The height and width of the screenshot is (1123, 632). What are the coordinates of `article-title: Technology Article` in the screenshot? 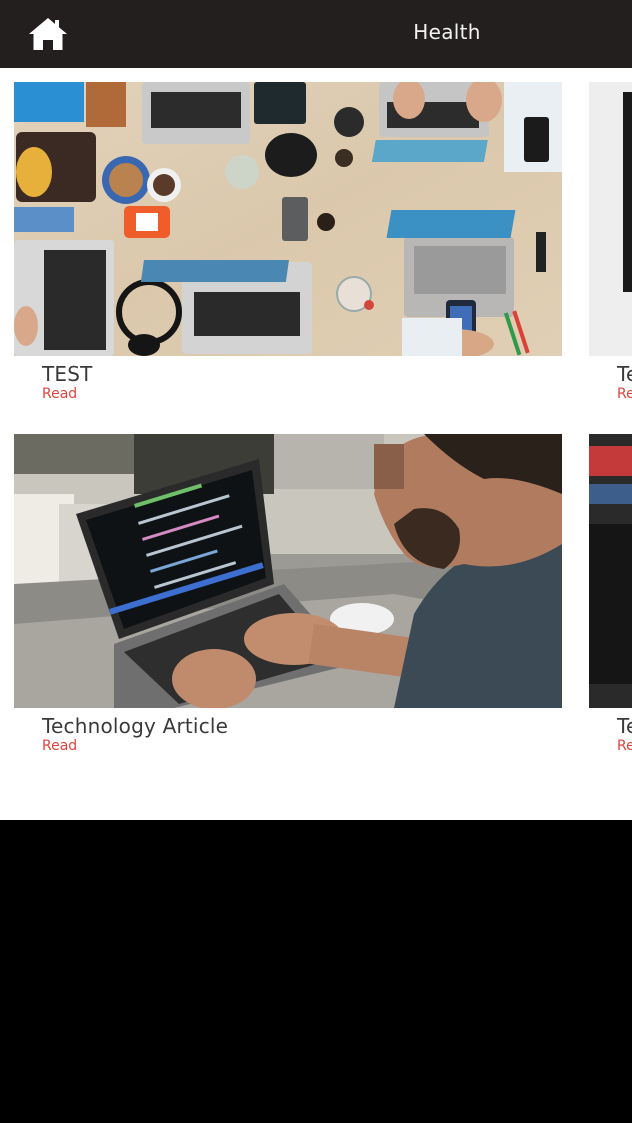 It's located at (135, 726).